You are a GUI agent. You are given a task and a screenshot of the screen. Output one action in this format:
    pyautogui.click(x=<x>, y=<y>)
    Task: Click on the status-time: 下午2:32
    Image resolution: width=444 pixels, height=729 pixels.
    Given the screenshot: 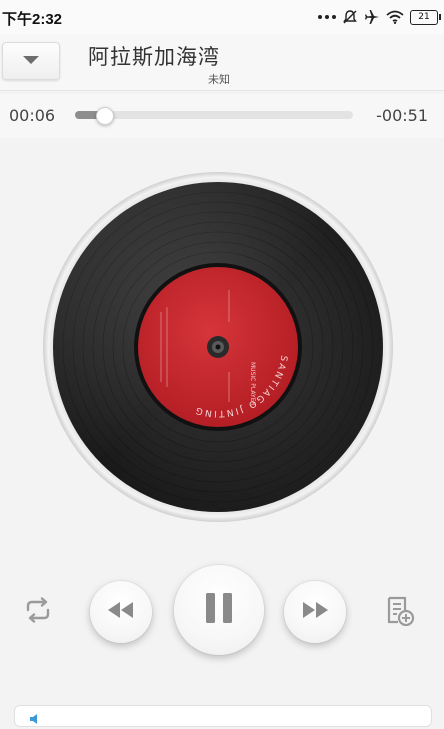 What is the action you would take?
    pyautogui.click(x=32, y=19)
    